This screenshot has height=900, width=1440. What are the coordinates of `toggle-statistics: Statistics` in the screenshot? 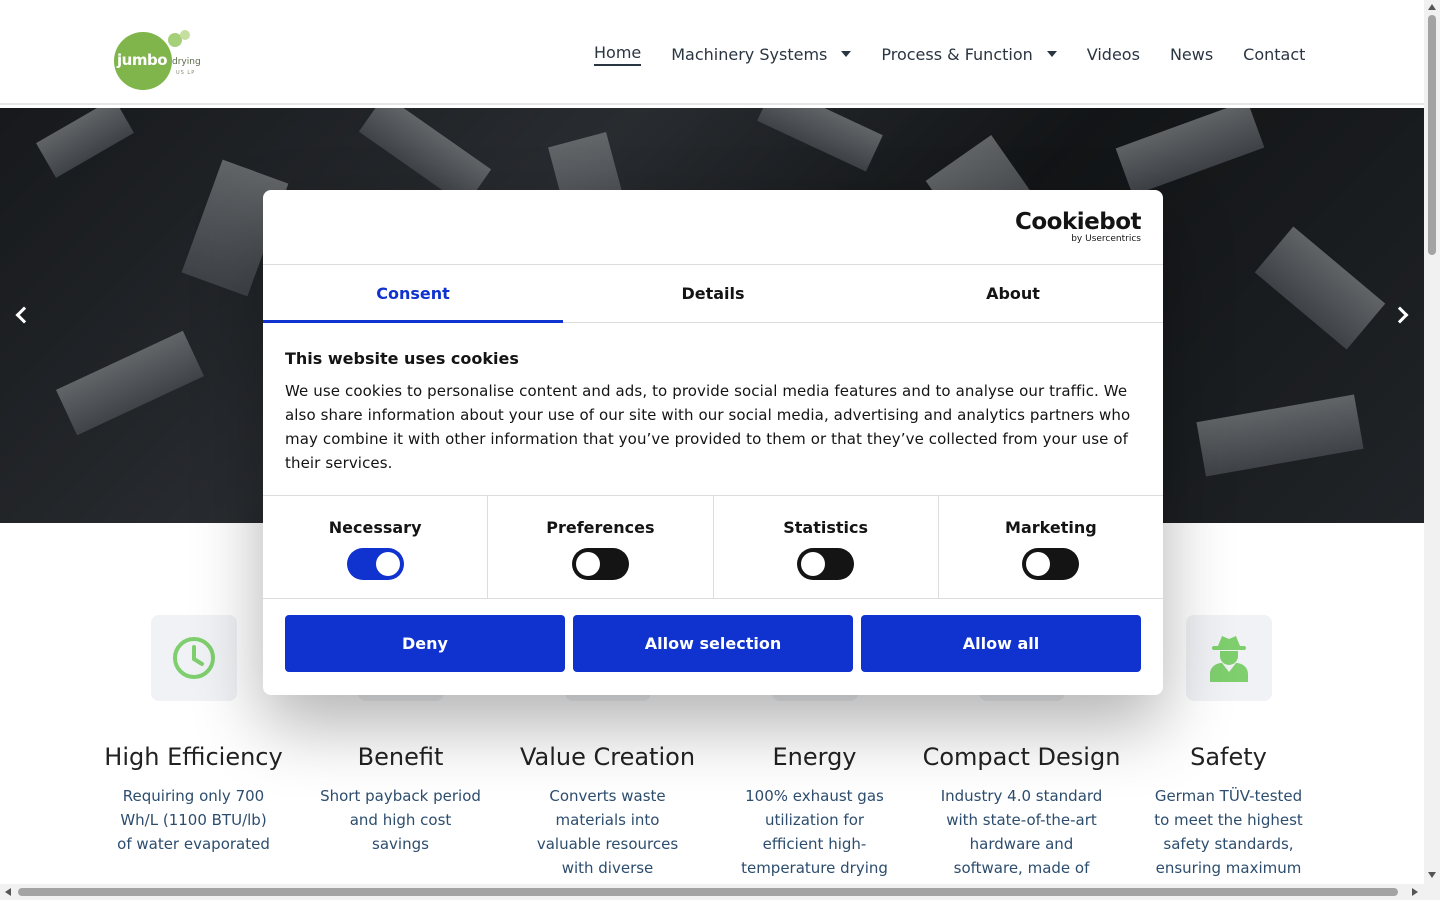 It's located at (826, 547).